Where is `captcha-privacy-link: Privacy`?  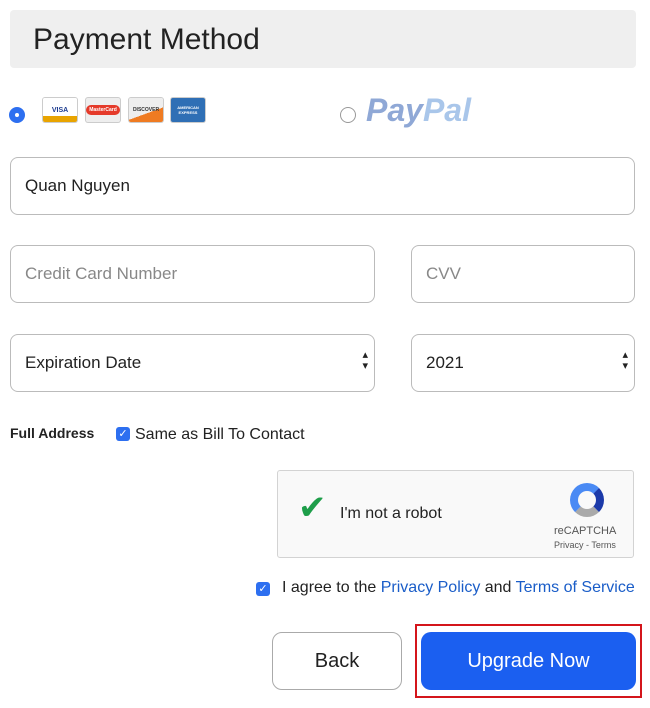 captcha-privacy-link: Privacy is located at coordinates (569, 545).